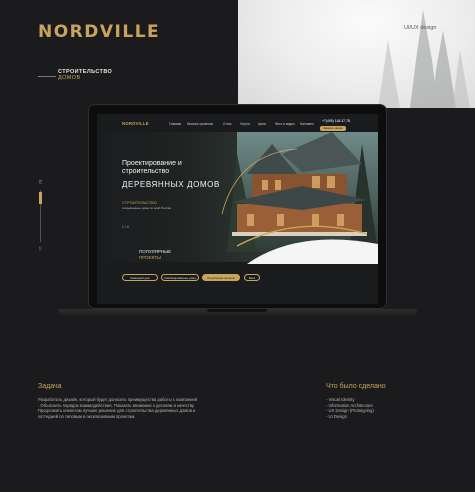  Describe the element at coordinates (200, 124) in the screenshot. I see `nav-item-catalog: Каталог проектов` at that location.